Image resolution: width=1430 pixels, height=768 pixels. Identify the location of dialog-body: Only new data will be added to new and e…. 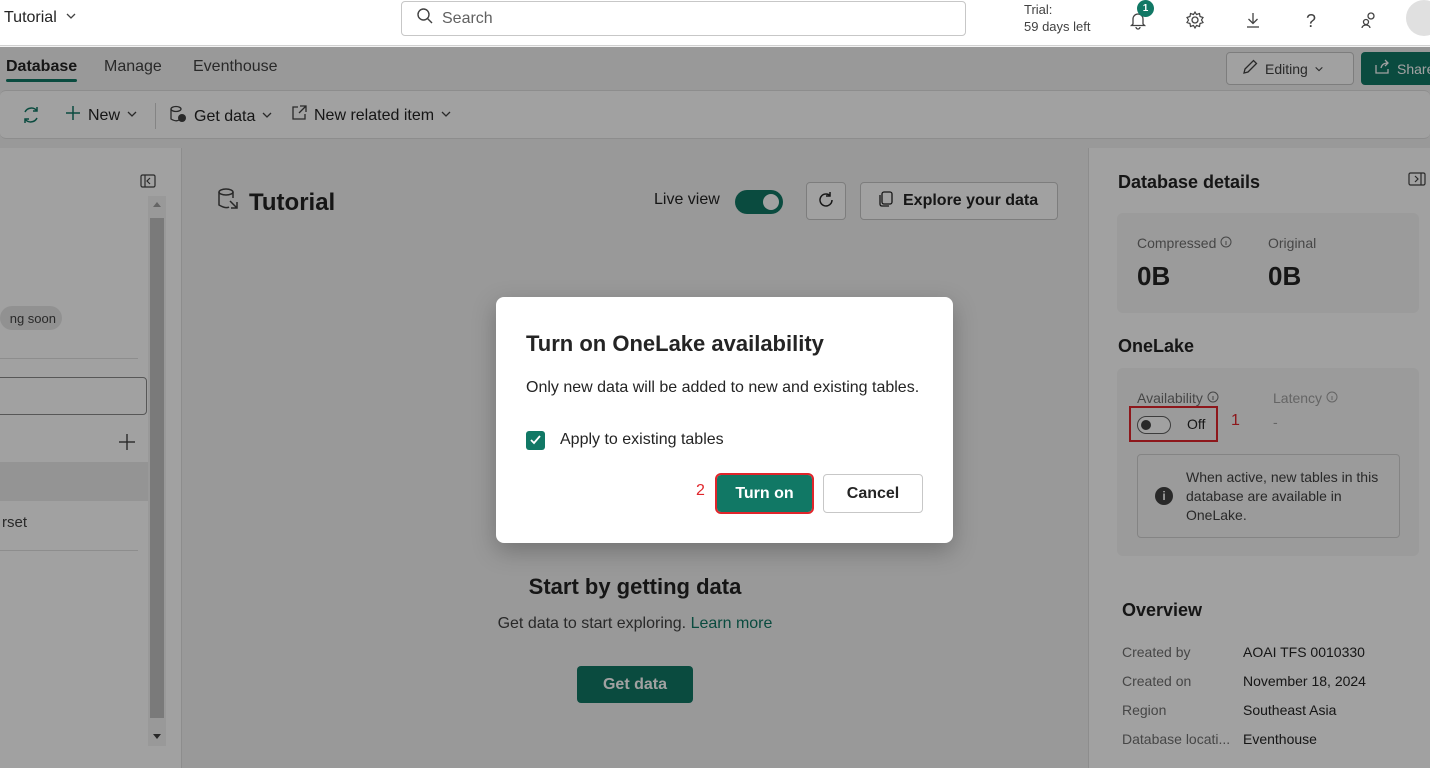
(723, 387).